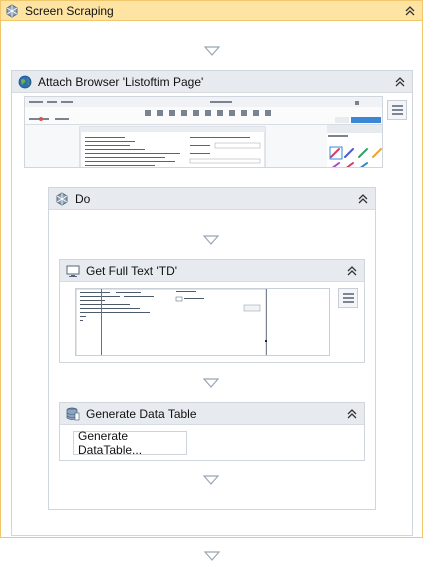 The height and width of the screenshot is (587, 425). I want to click on attach-browser-menu-button, so click(397, 110).